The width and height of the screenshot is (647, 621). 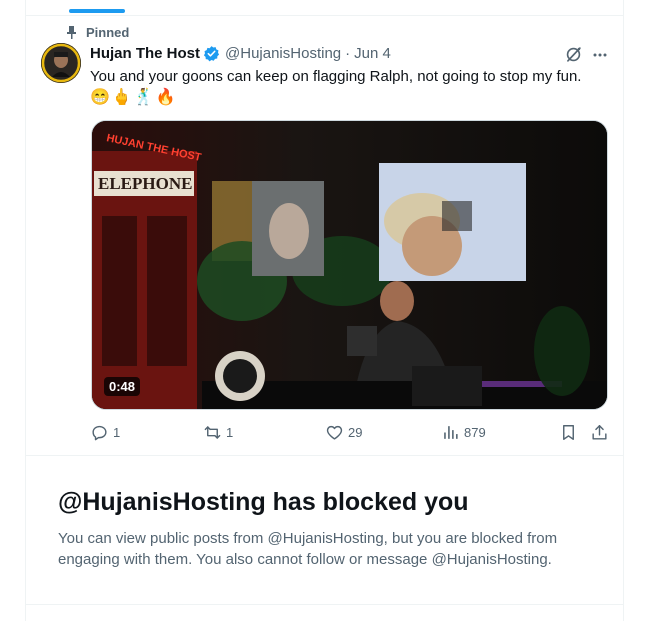 I want to click on post-actions: 1 1 29 879, so click(x=352, y=434).